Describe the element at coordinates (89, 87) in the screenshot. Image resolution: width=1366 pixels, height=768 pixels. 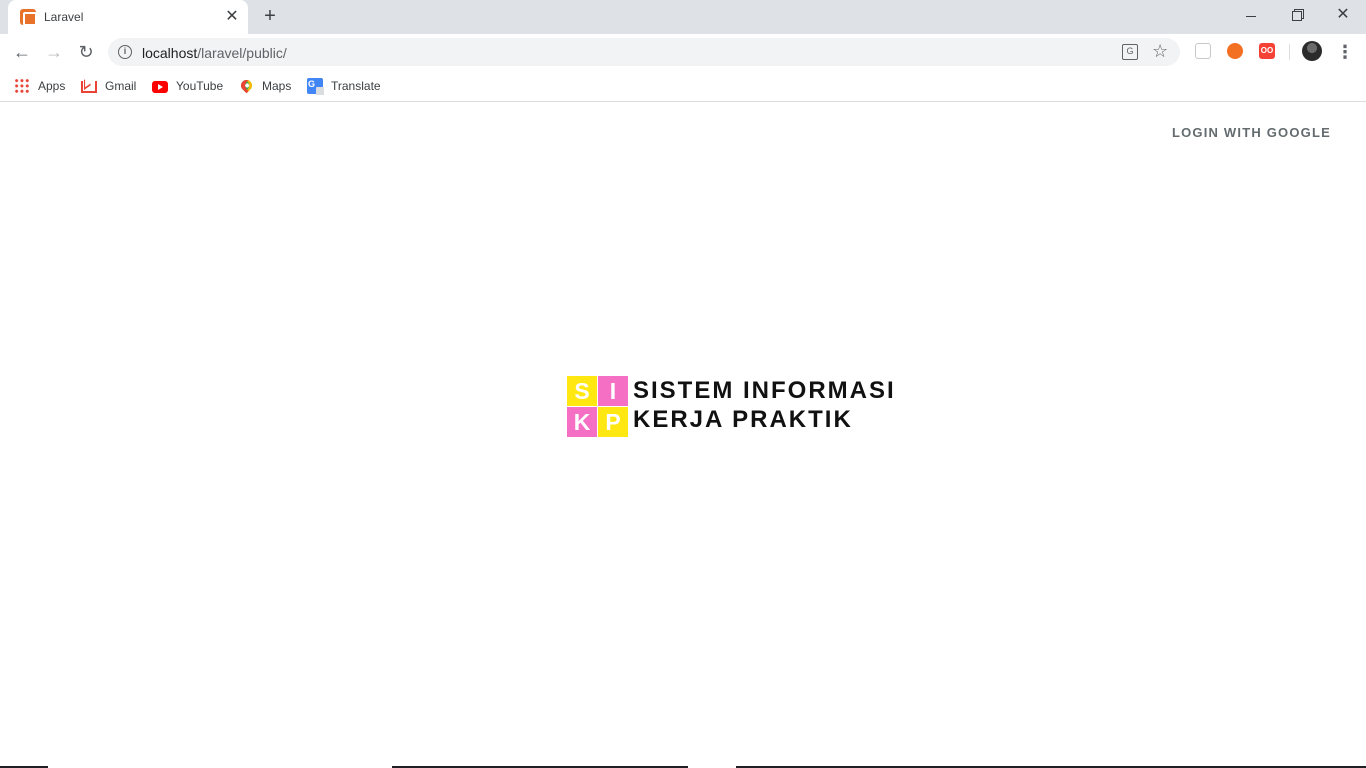
I see `gmail-icon` at that location.